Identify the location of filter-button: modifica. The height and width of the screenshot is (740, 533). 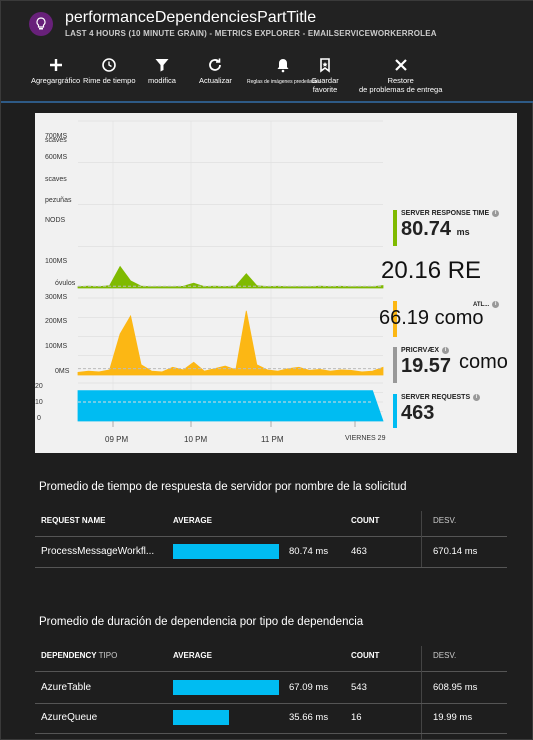
(162, 71).